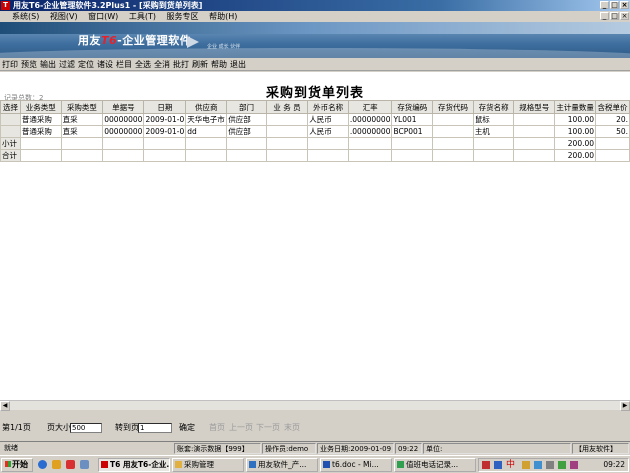  What do you see at coordinates (315, 143) in the screenshot?
I see `summary-row: 小计 200.00` at bounding box center [315, 143].